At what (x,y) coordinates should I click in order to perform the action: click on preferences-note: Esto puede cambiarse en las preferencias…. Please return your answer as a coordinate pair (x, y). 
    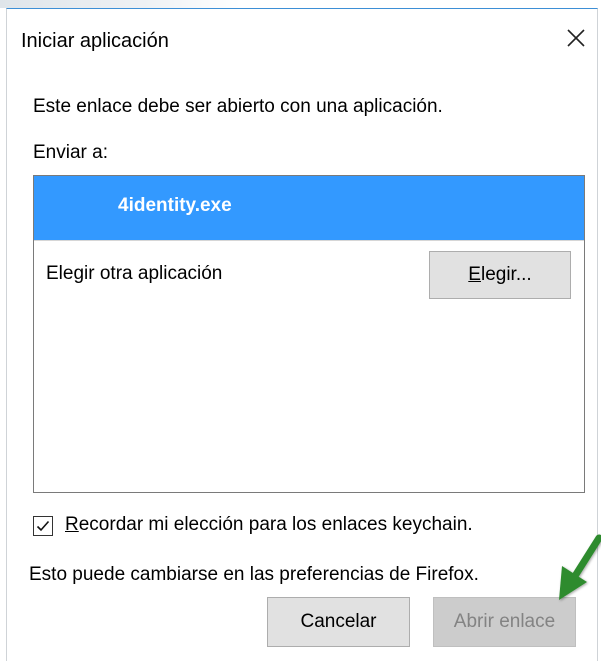
    Looking at the image, I should click on (254, 574).